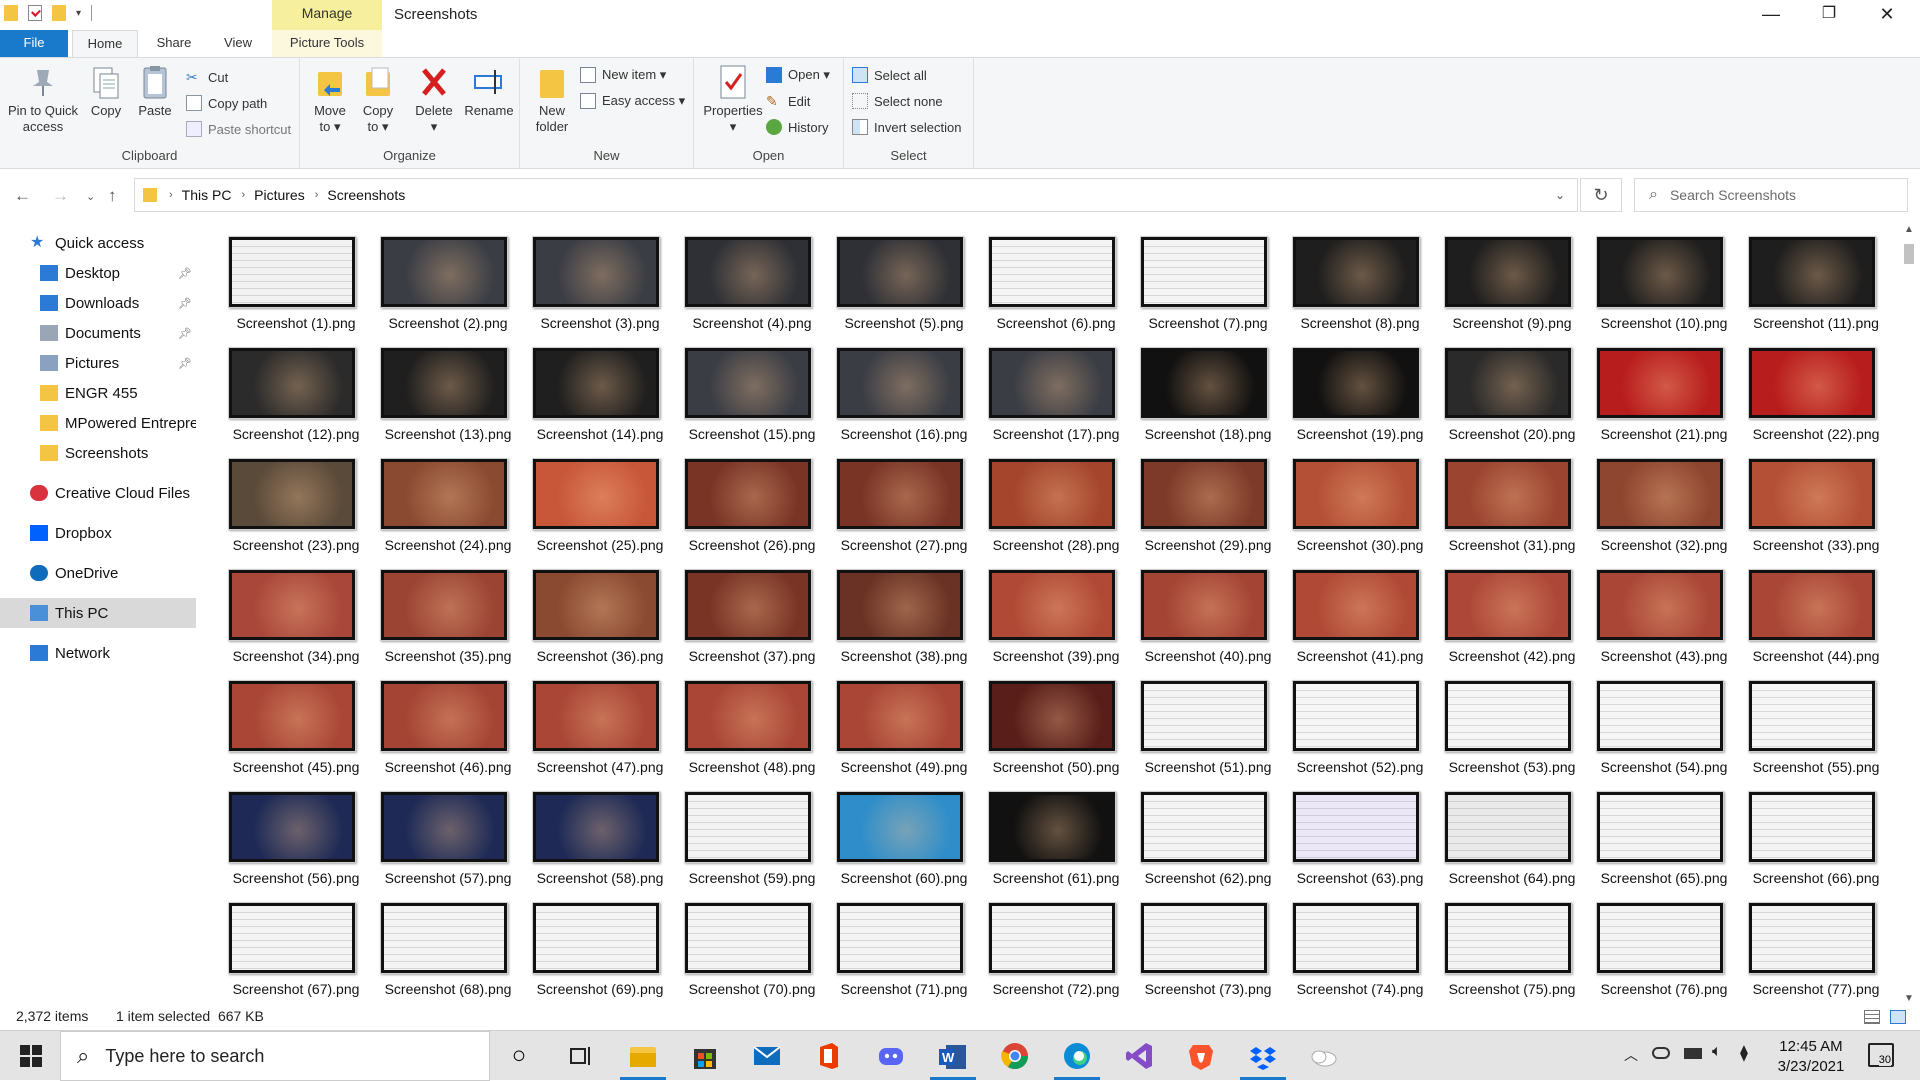 This screenshot has width=1920, height=1081. Describe the element at coordinates (1512, 393) in the screenshot. I see `file-tile: Screenshot (20).png` at that location.